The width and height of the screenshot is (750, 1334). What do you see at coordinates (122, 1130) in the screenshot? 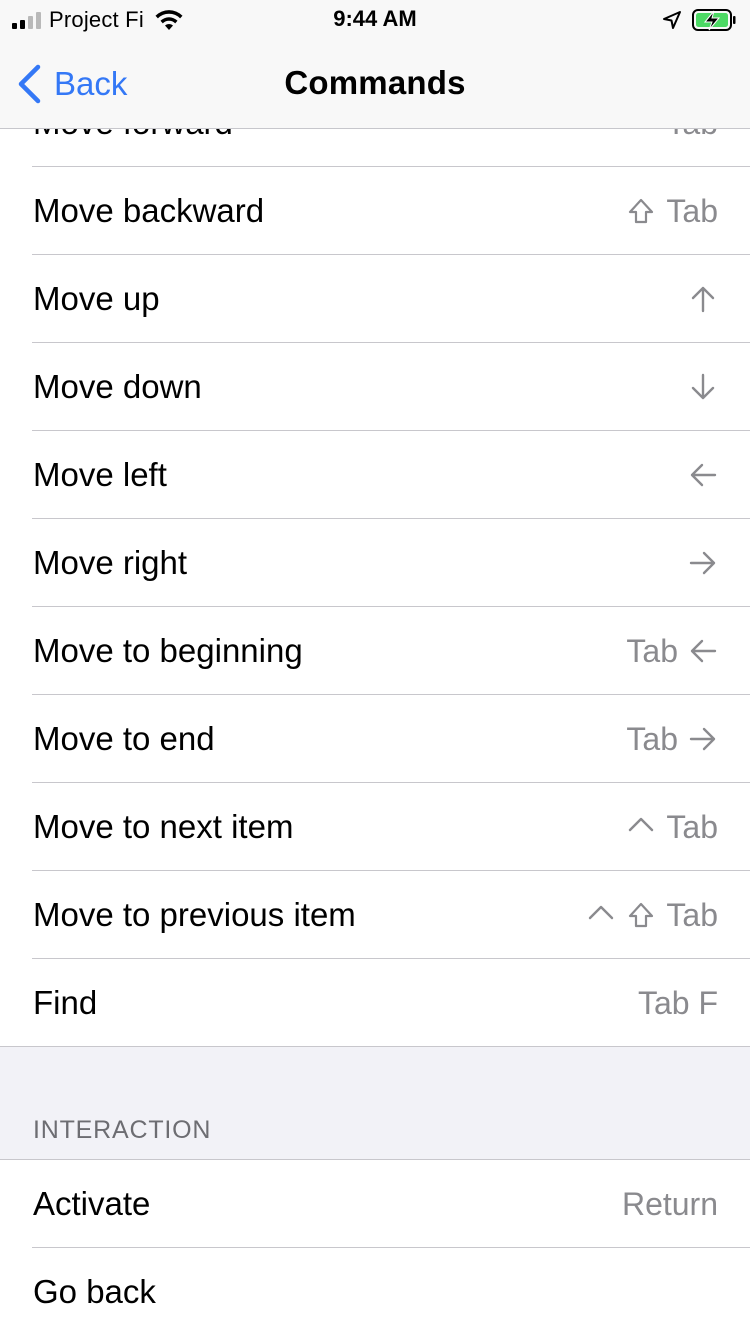
I see `section-header-interaction: INTERACTION` at bounding box center [122, 1130].